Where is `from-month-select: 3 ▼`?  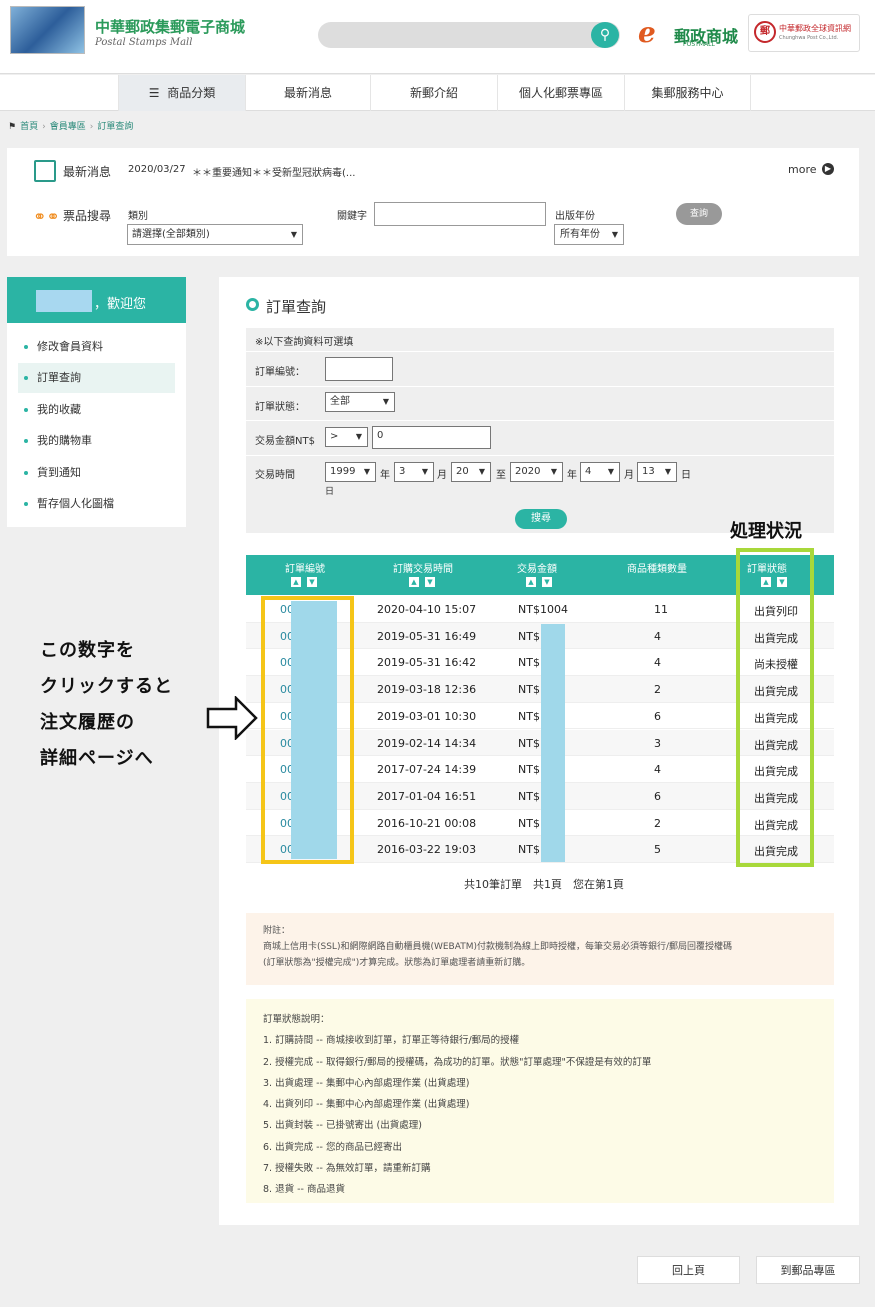
from-month-select: 3 ▼ is located at coordinates (414, 472).